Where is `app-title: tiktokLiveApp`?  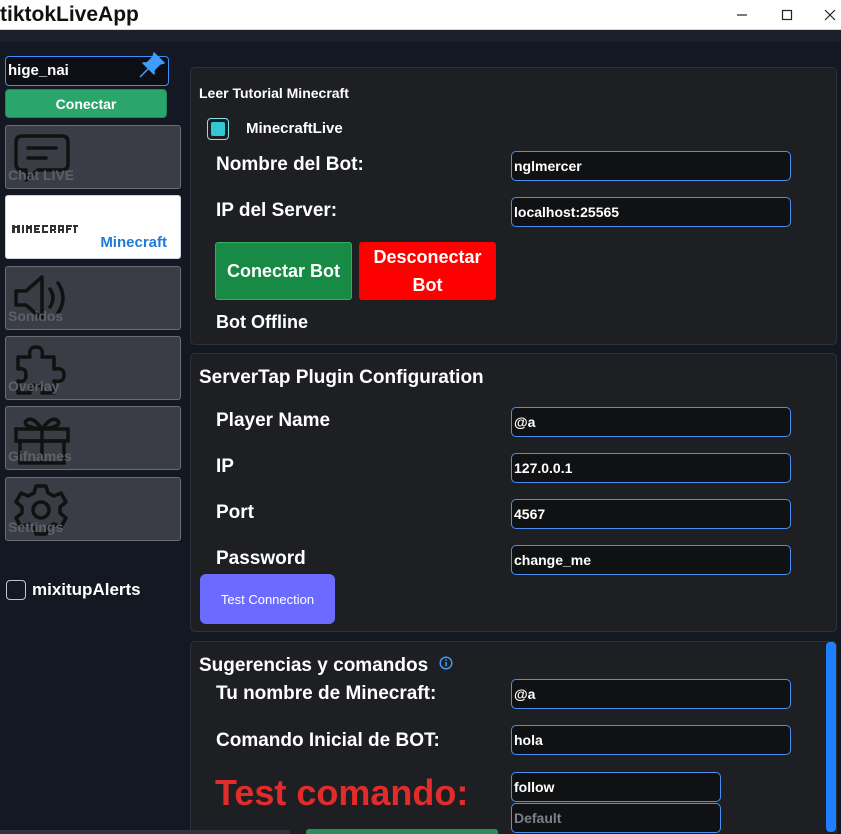 app-title: tiktokLiveApp is located at coordinates (69, 14).